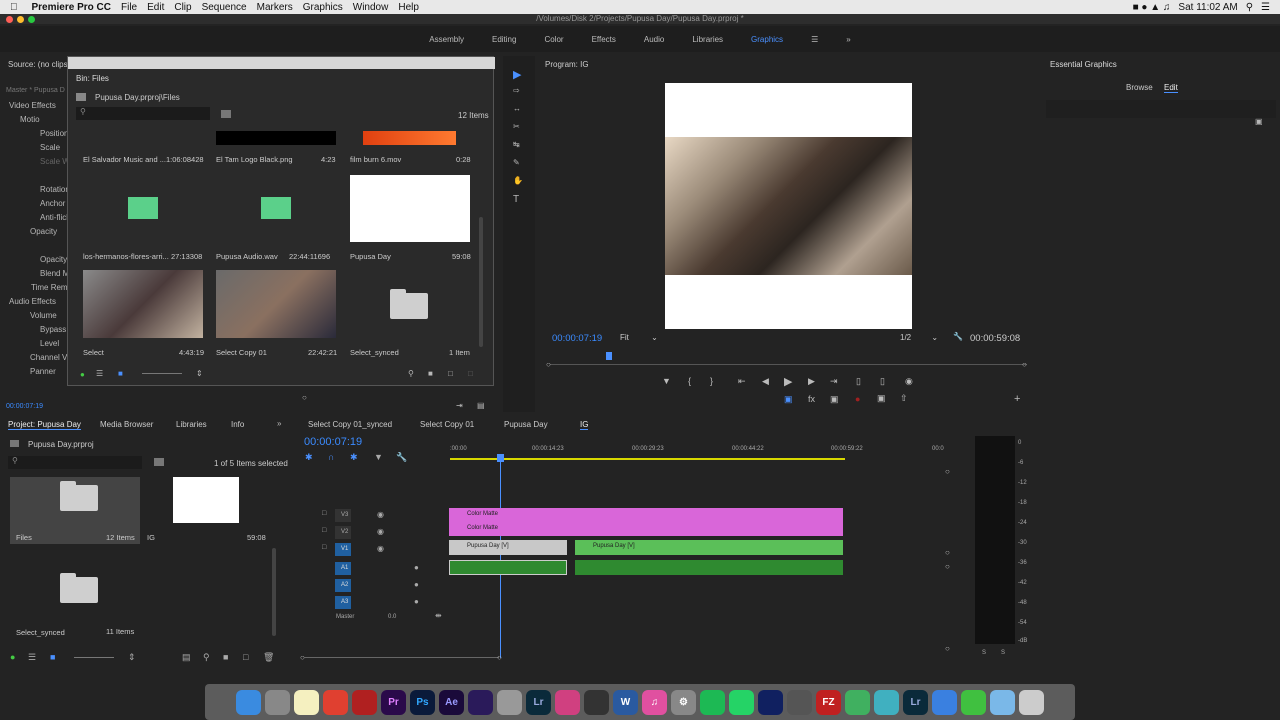  I want to click on solo-right-button: S, so click(1003, 653).